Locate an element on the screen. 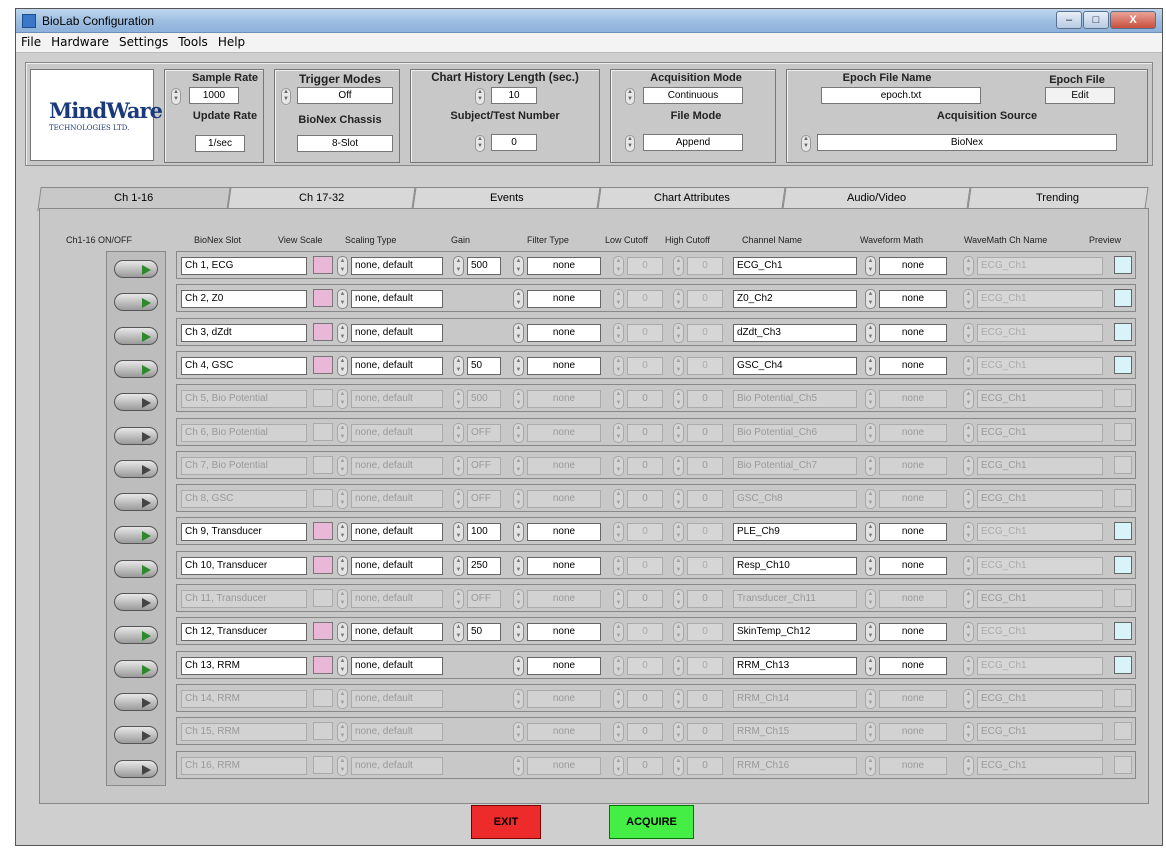 The image size is (1166, 849). file-mode-spinner: ▲ ▼ is located at coordinates (630, 143).